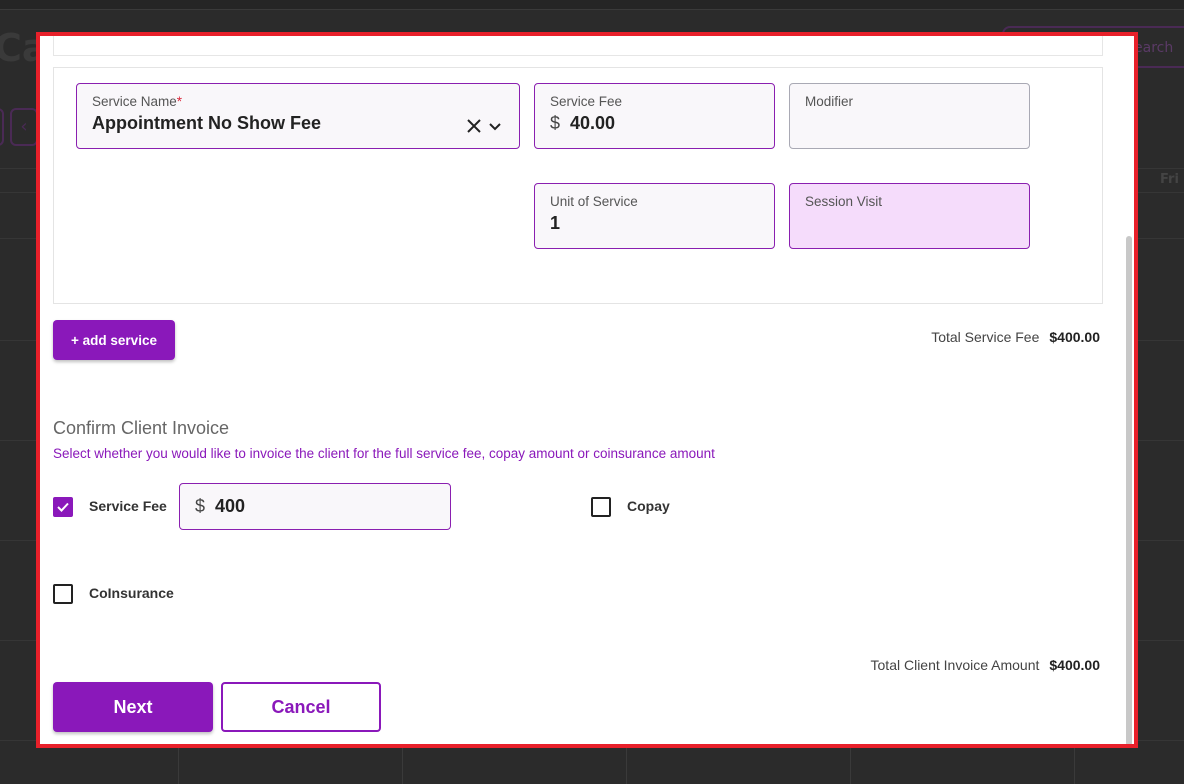 The image size is (1184, 784). Describe the element at coordinates (1129, 490) in the screenshot. I see `modal-scrollbar` at that location.